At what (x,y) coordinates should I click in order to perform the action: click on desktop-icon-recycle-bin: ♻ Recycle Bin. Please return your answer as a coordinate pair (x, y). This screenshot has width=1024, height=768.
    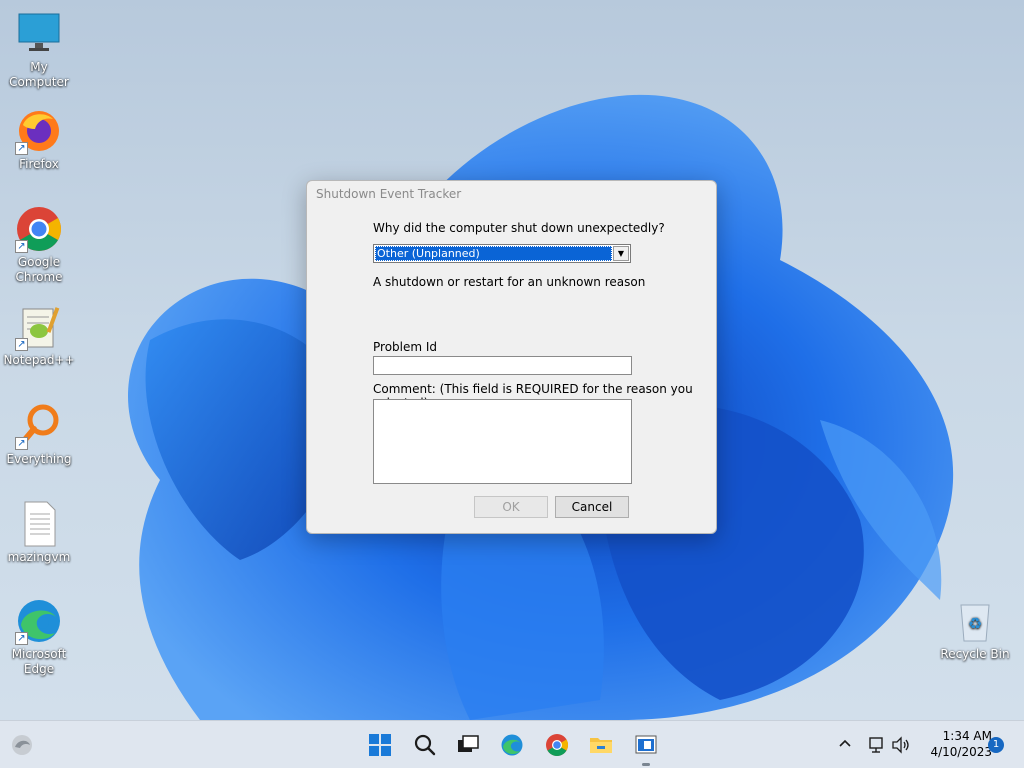
    Looking at the image, I should click on (975, 629).